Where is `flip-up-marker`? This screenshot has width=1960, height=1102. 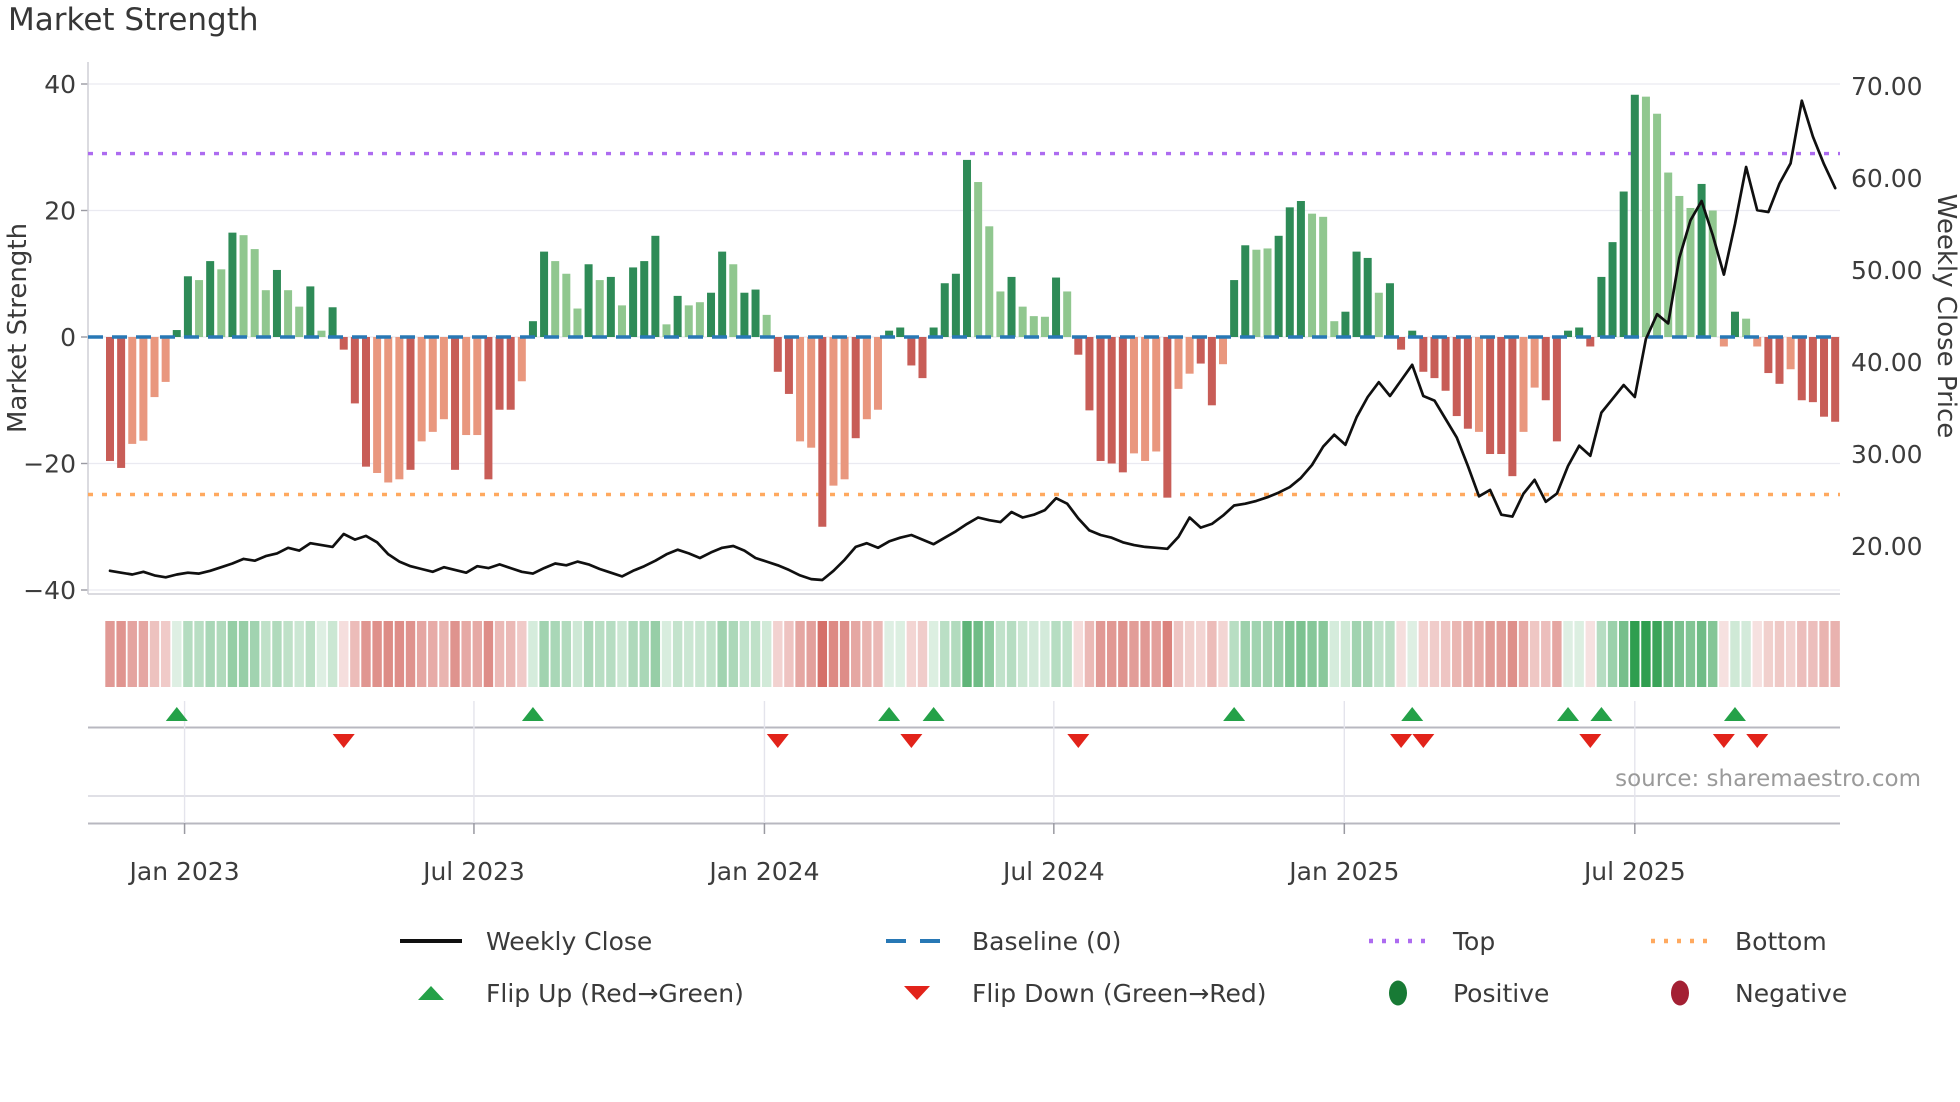 flip-up-marker is located at coordinates (532, 714).